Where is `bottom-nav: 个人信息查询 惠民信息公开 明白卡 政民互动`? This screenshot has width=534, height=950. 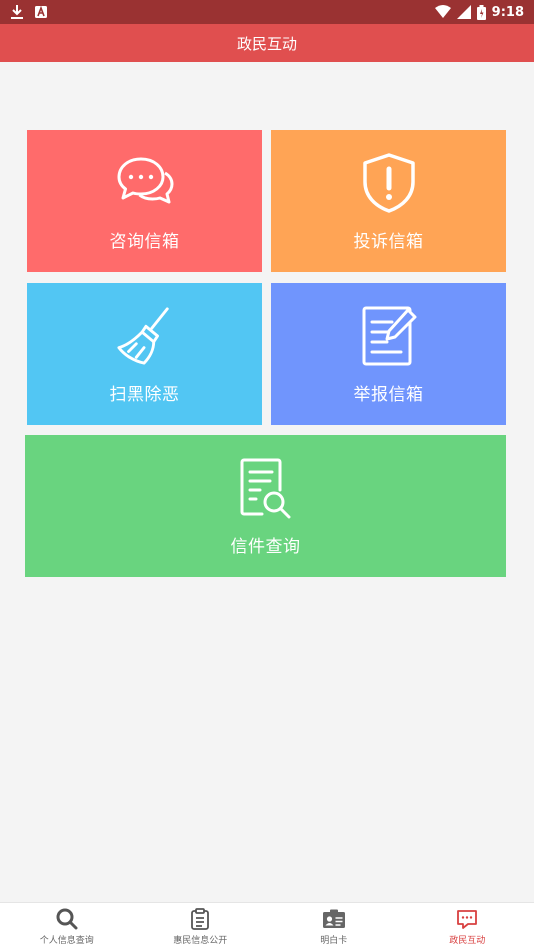
bottom-nav: 个人信息查询 惠民信息公开 明白卡 政民互动 is located at coordinates (267, 926).